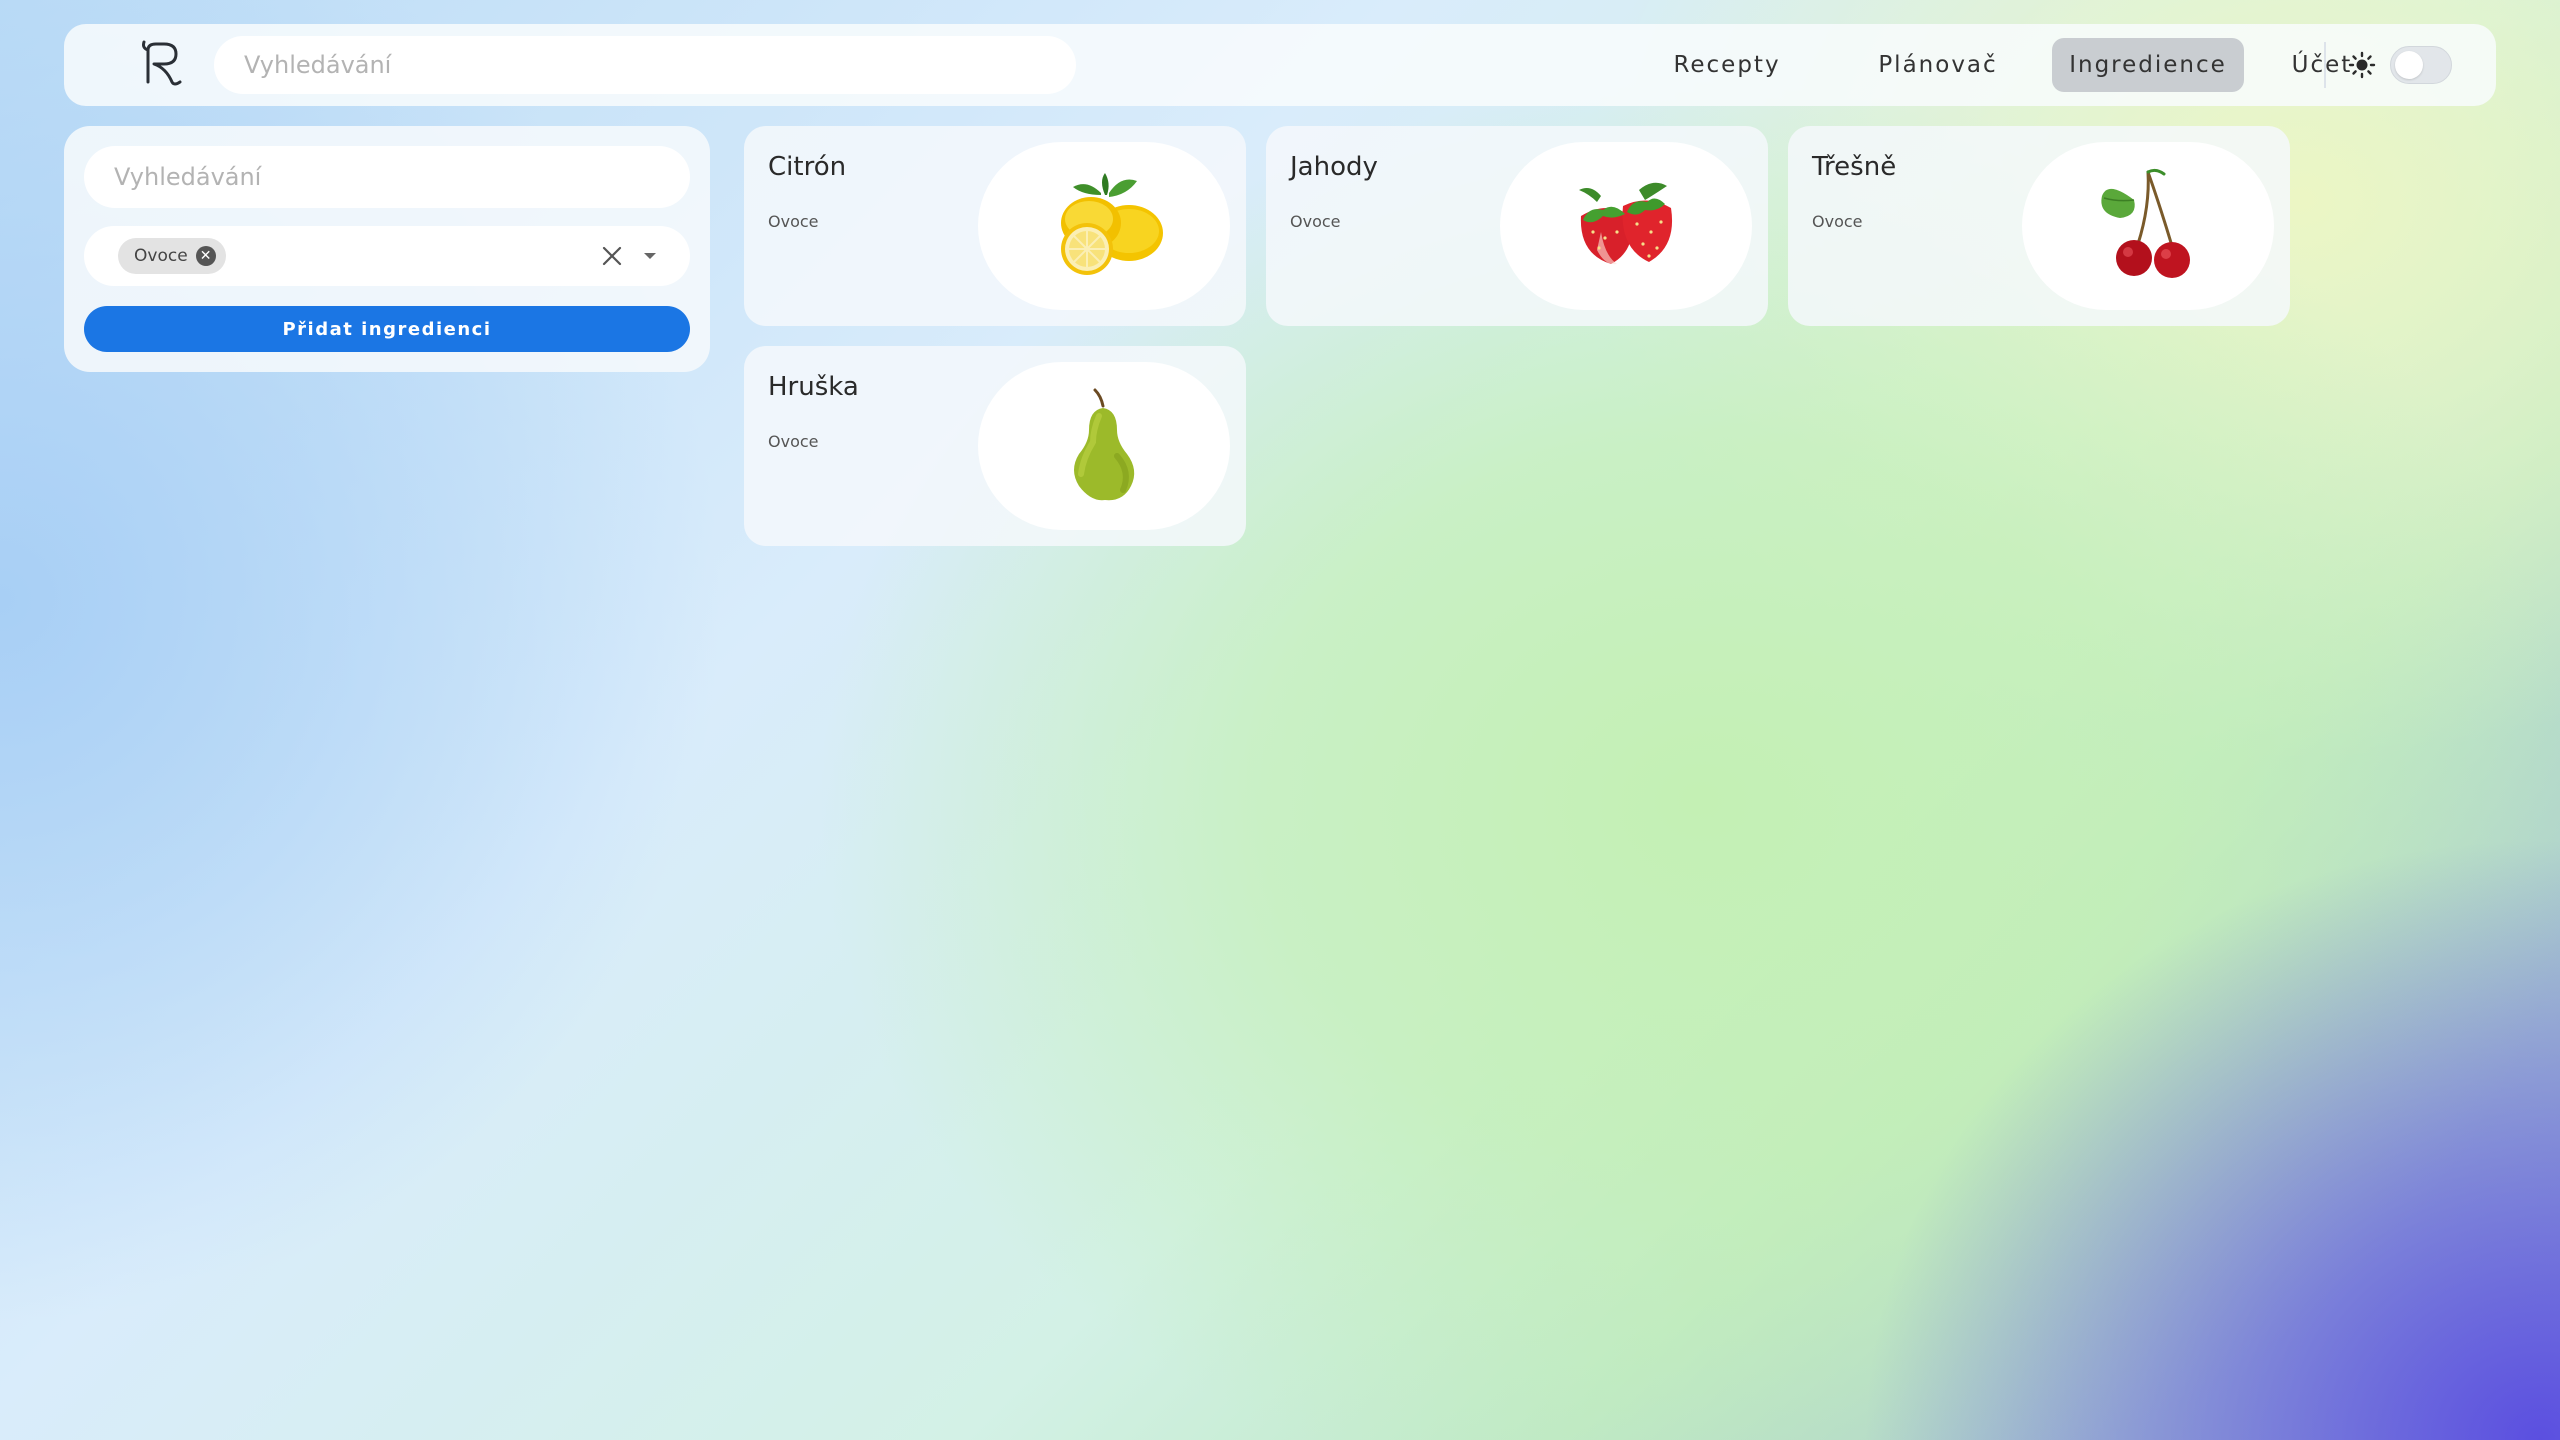  Describe the element at coordinates (2409, 65) in the screenshot. I see `toggle-knob` at that location.